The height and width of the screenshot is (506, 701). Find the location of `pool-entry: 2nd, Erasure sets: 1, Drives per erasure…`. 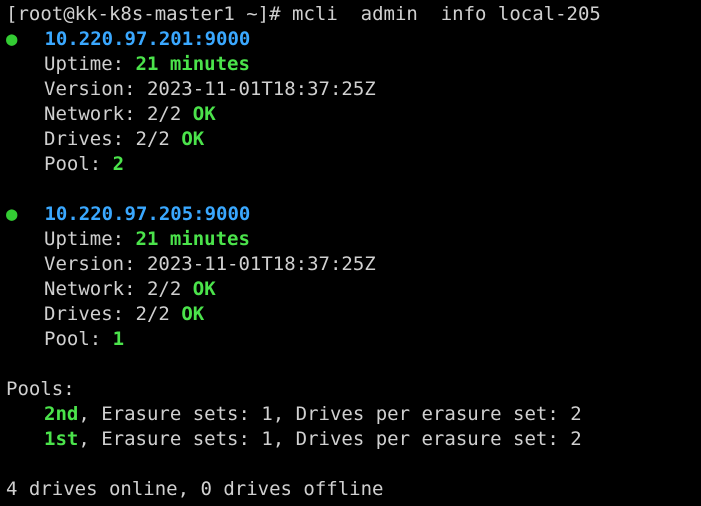

pool-entry: 2nd, Erasure sets: 1, Drives per erasure… is located at coordinates (353, 414).